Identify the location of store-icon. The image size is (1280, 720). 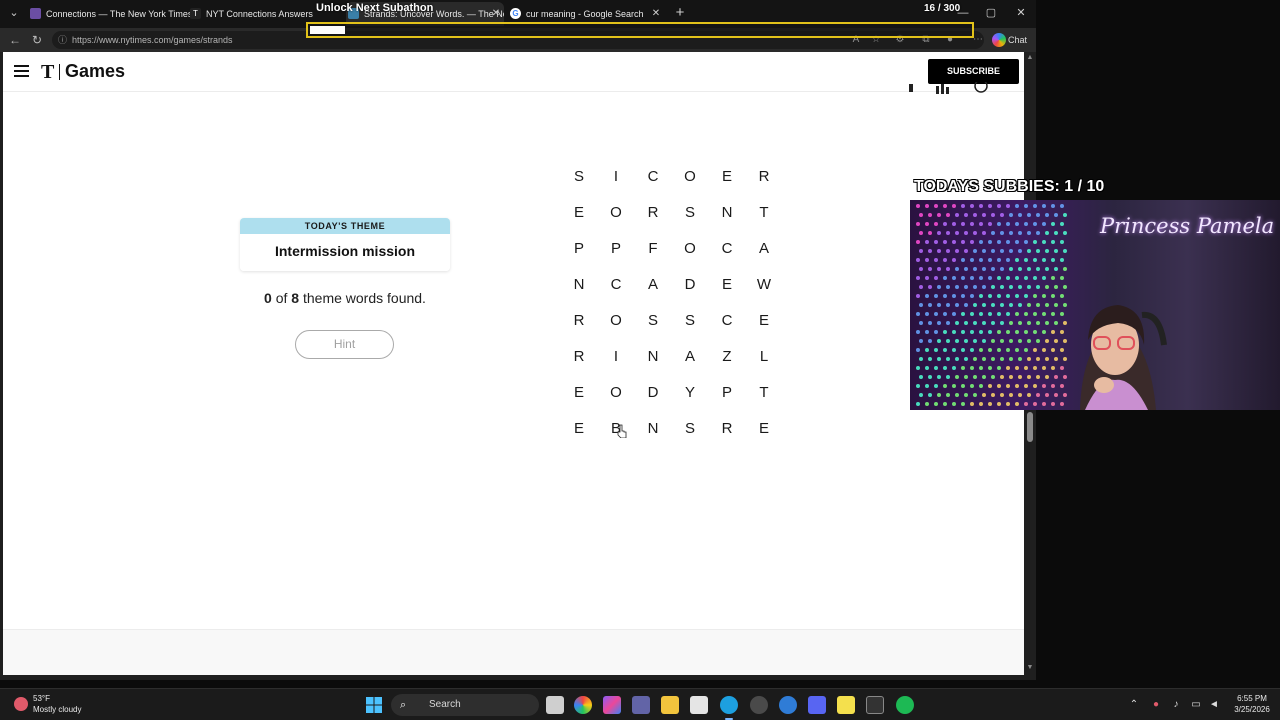
(699, 705).